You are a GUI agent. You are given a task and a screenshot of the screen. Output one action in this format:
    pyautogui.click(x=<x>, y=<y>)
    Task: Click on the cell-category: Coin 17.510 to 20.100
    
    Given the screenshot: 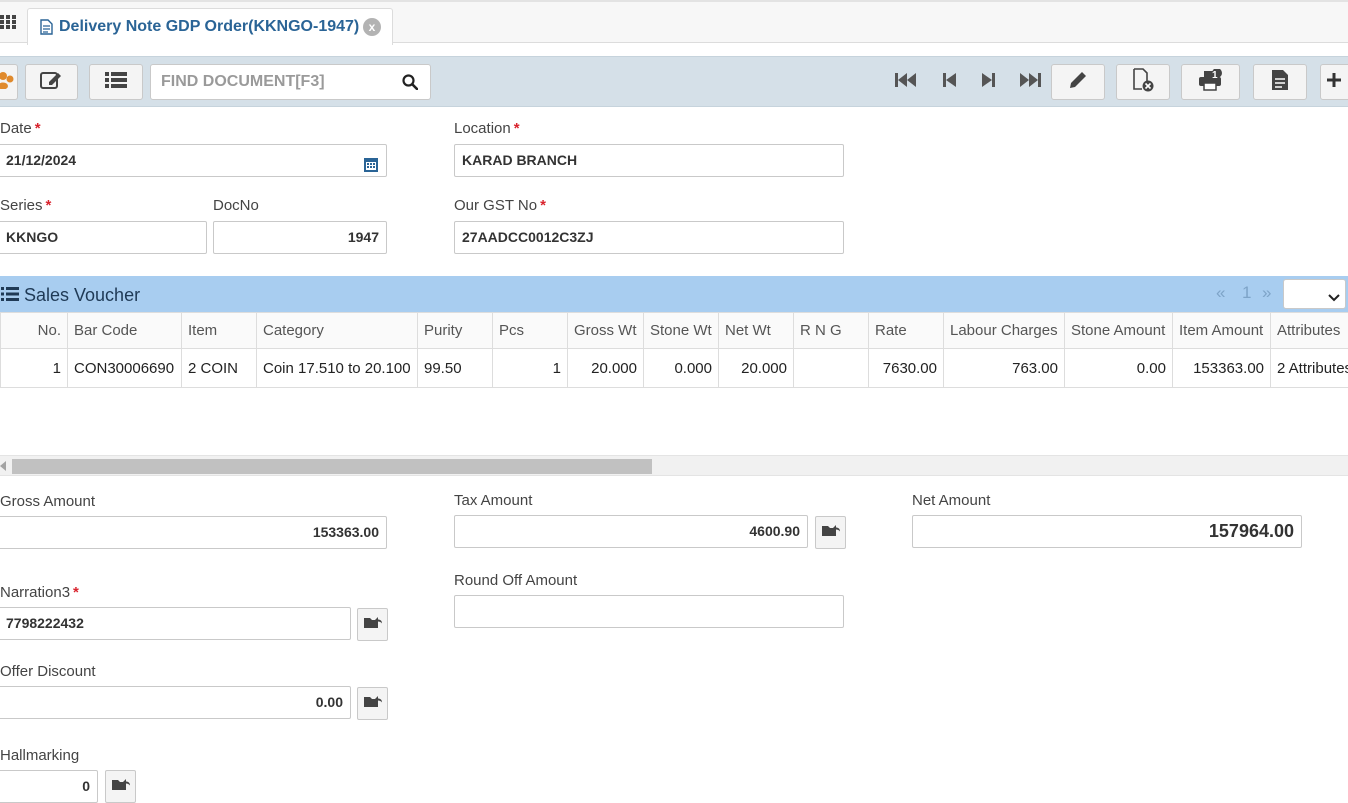 What is the action you would take?
    pyautogui.click(x=337, y=368)
    